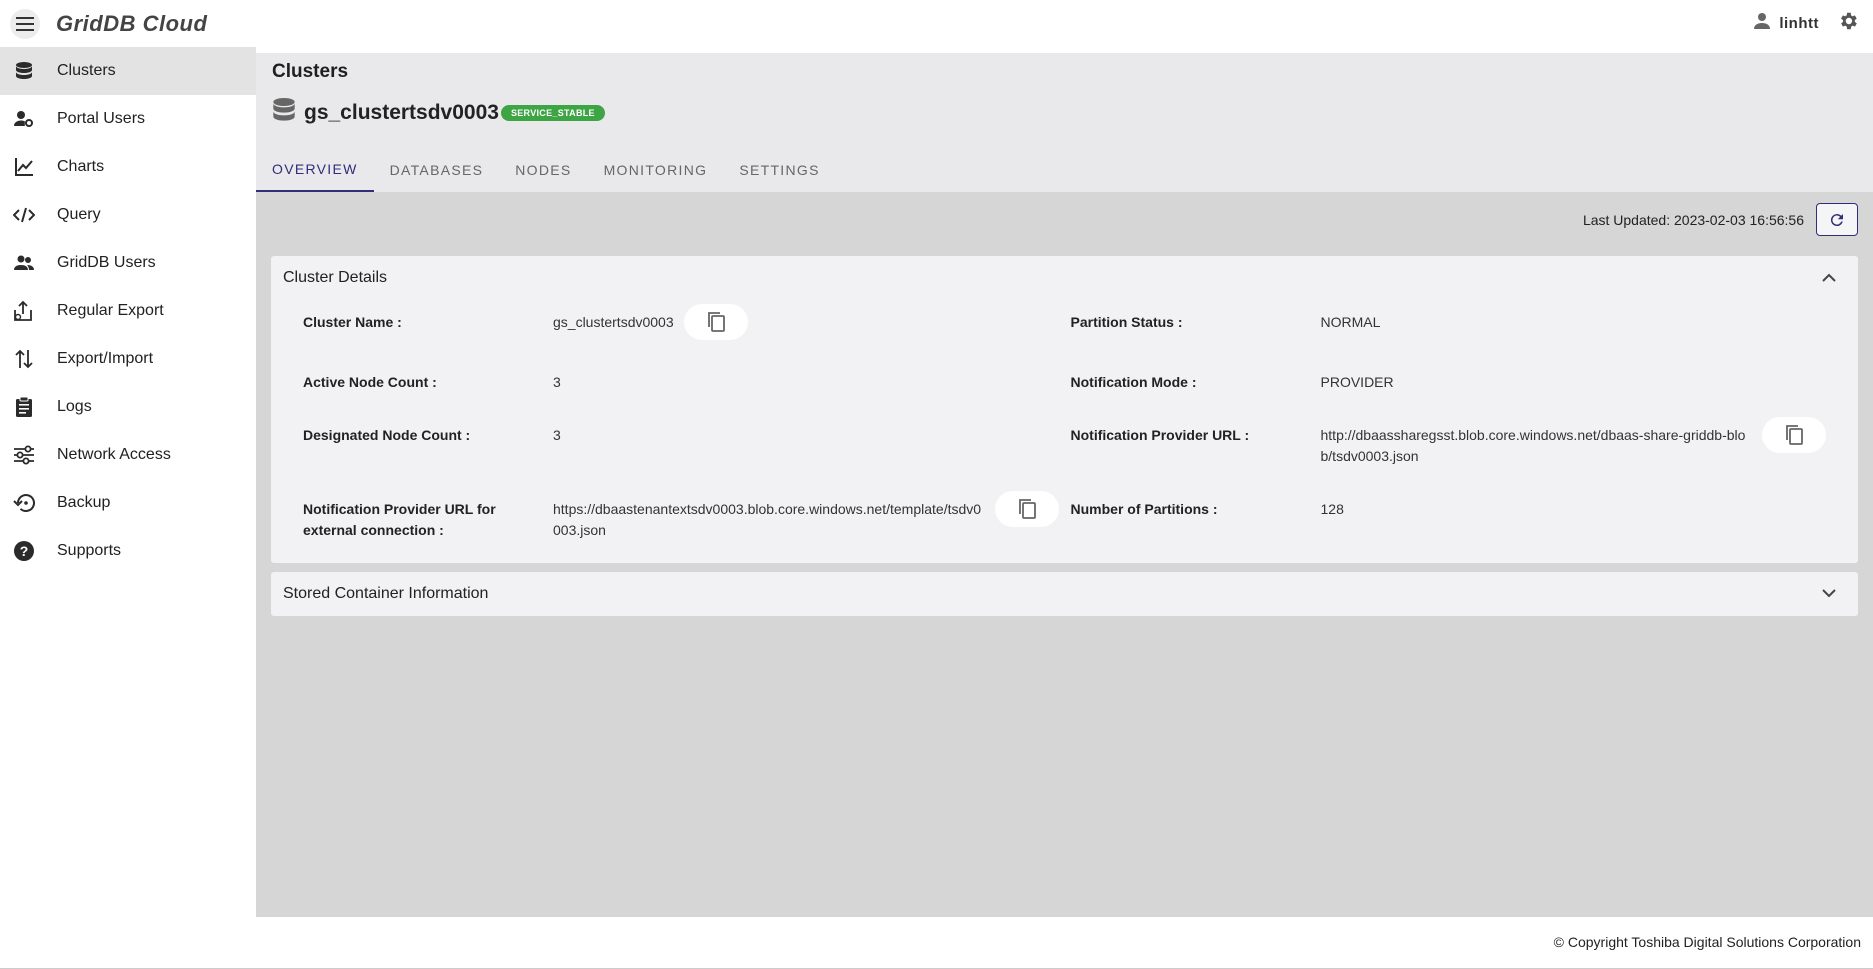 The width and height of the screenshot is (1873, 969). I want to click on brand-logo: GridDB Cloud, so click(132, 23).